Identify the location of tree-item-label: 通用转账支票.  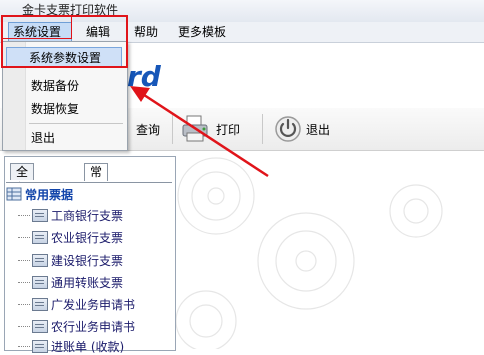
(87, 282).